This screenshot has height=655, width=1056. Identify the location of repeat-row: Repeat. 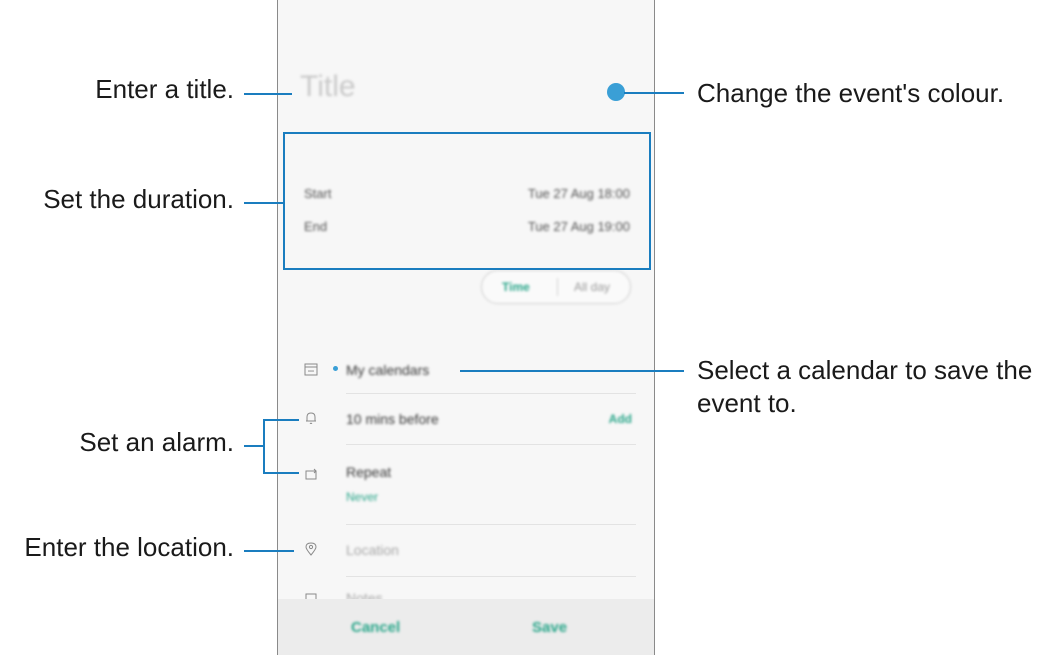
(368, 472).